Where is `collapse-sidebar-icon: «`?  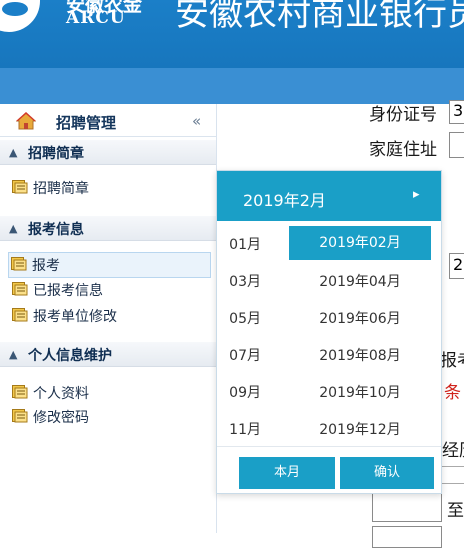
collapse-sidebar-icon: « is located at coordinates (196, 121).